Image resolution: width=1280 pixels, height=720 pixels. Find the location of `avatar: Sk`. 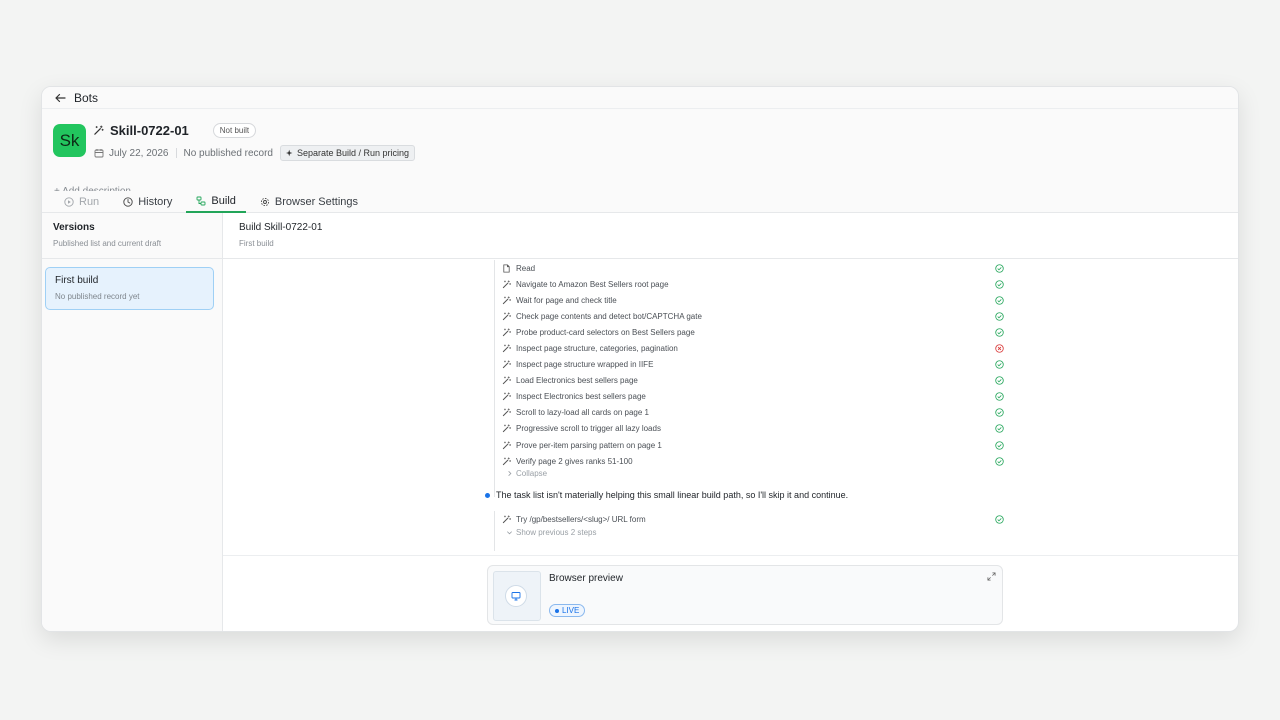

avatar: Sk is located at coordinates (69, 140).